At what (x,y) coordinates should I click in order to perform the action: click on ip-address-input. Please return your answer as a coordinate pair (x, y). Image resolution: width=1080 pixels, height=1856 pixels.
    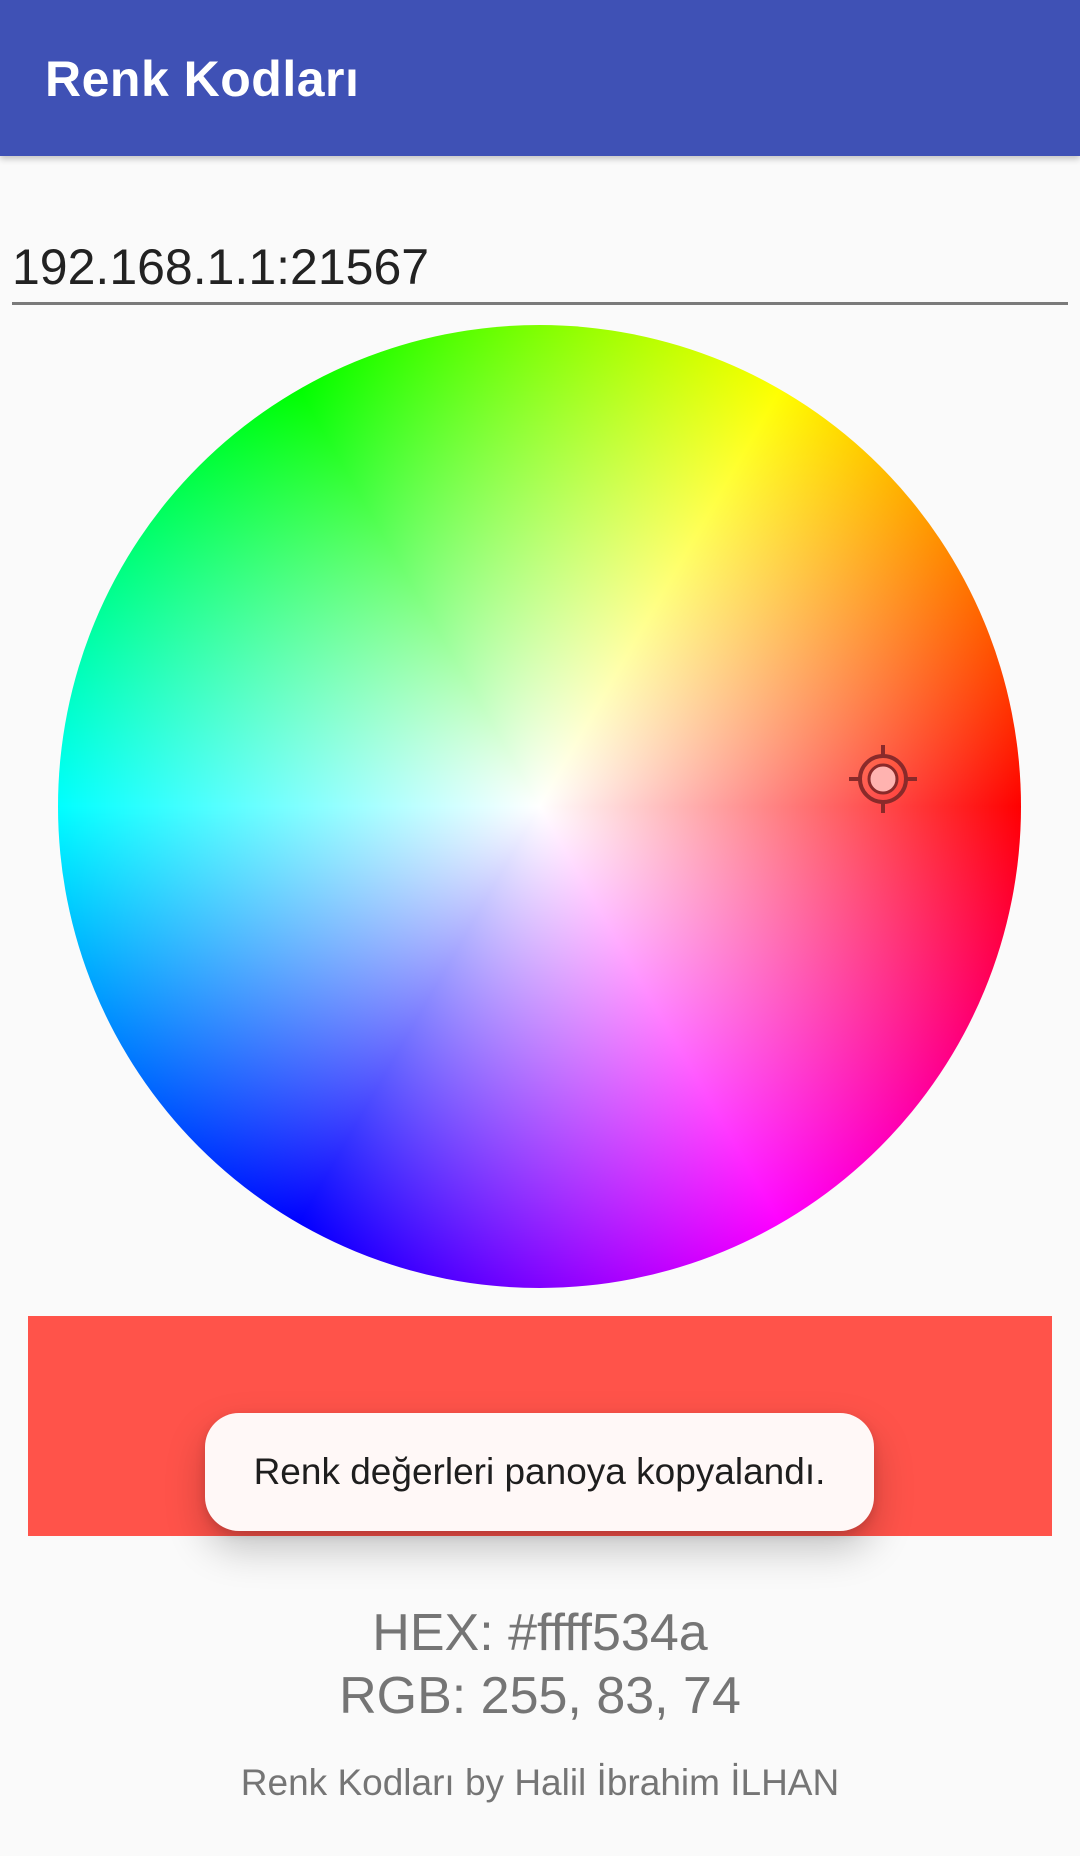
    Looking at the image, I should click on (540, 268).